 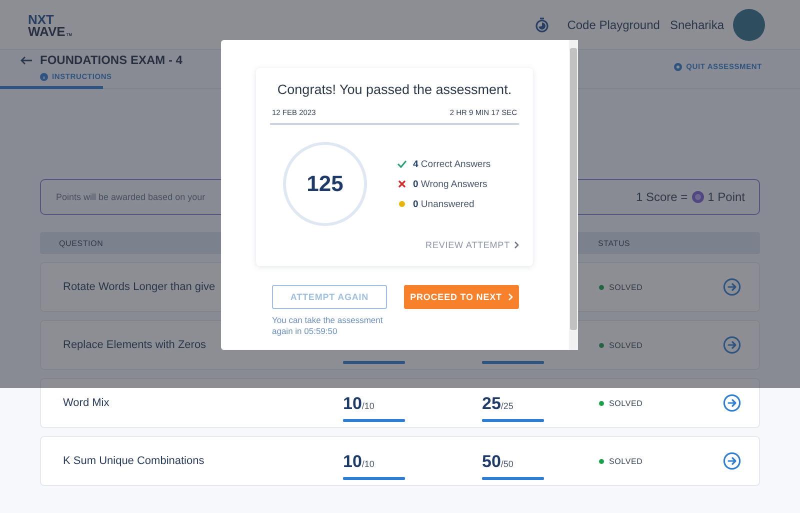 What do you see at coordinates (134, 461) in the screenshot?
I see `question-title: K Sum Unique Combinations` at bounding box center [134, 461].